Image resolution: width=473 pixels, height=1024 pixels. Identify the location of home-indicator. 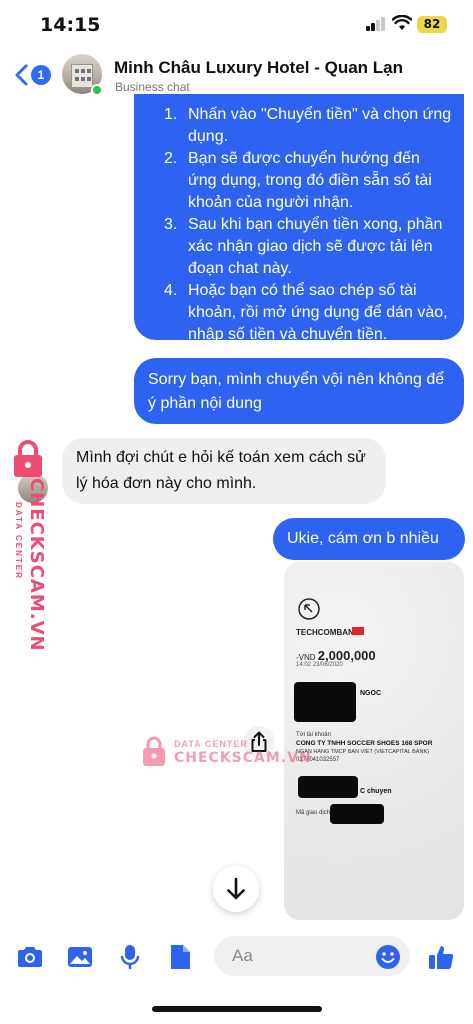
(237, 1009).